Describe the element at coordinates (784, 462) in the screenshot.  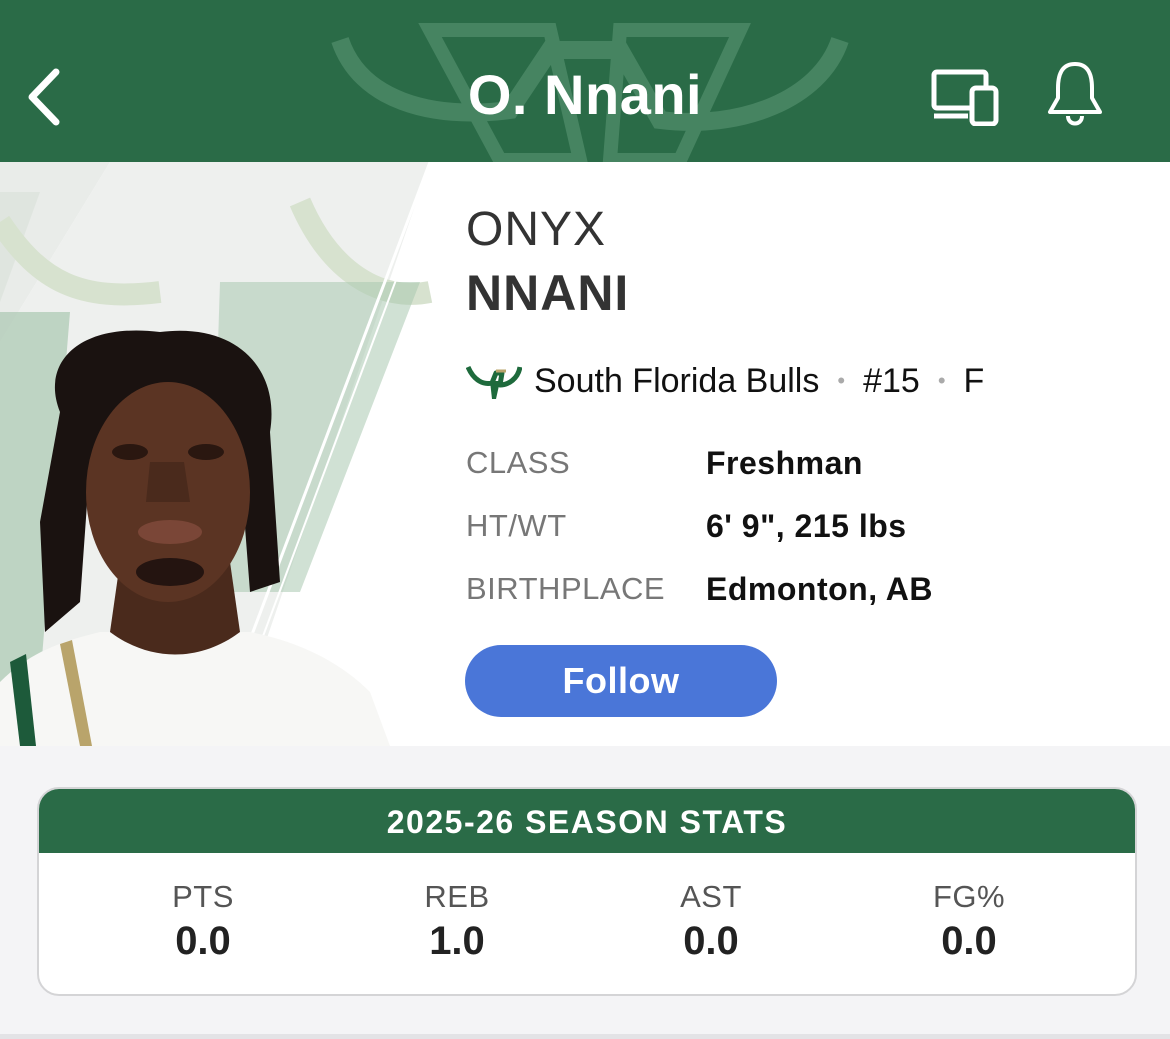
I see `attribute-value: Freshman` at that location.